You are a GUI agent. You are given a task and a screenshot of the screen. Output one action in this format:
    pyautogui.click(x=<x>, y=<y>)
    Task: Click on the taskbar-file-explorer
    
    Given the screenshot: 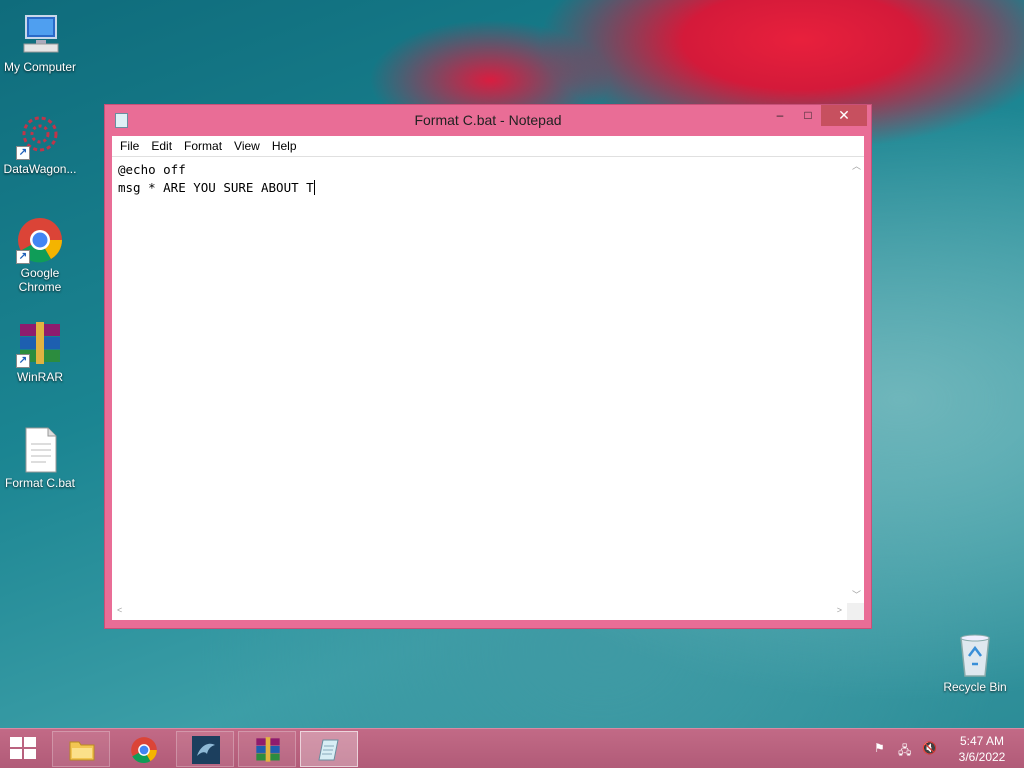 What is the action you would take?
    pyautogui.click(x=81, y=749)
    